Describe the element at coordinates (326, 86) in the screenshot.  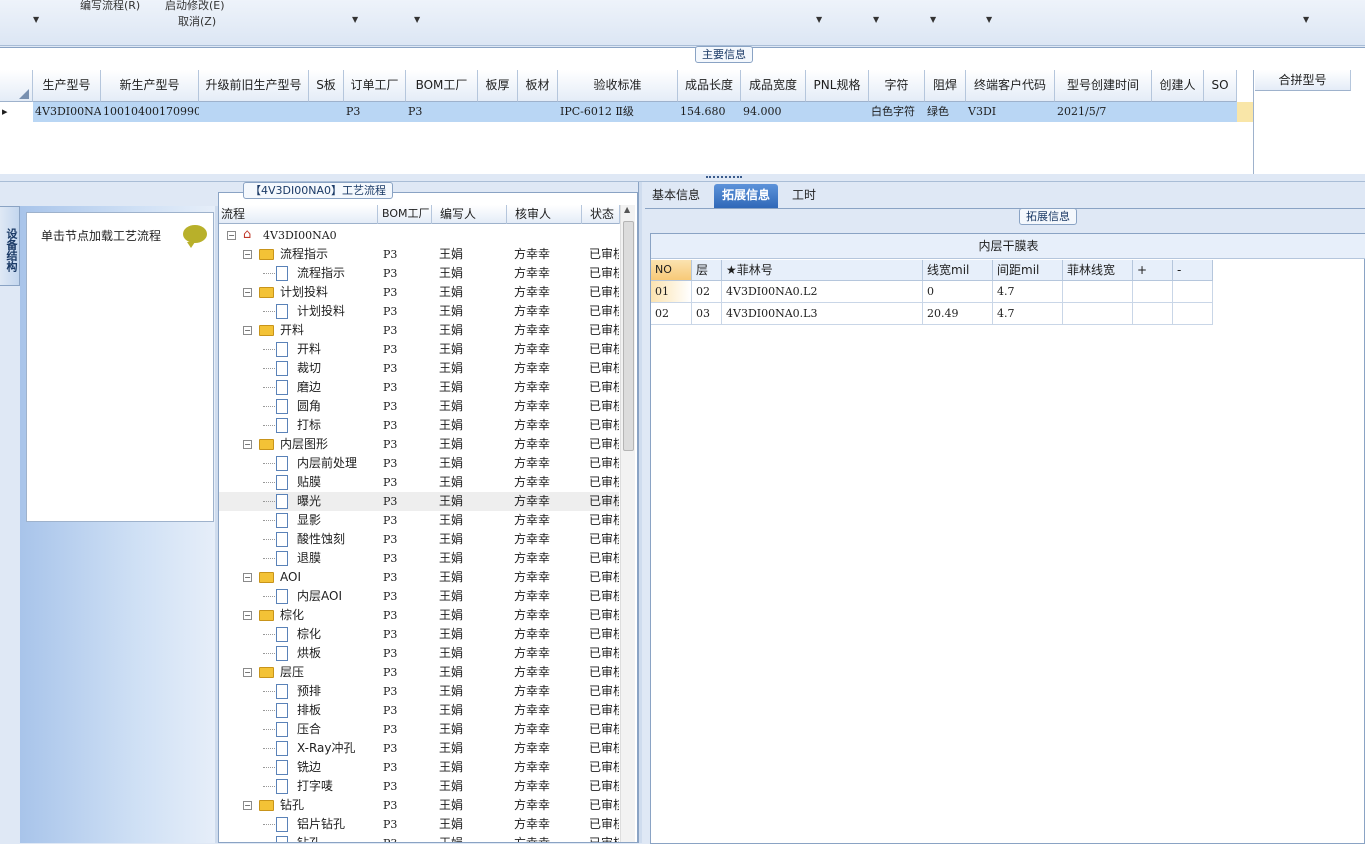
I see `col-header: S板` at that location.